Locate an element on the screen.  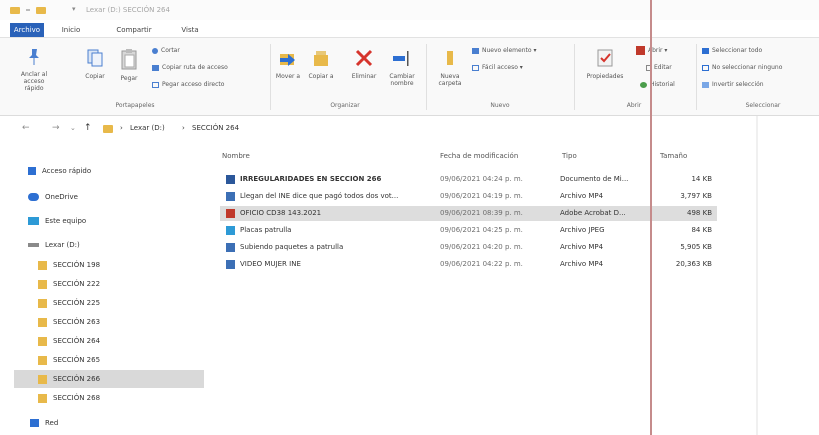
sidebar-item-acceso-rapido: Acceso rápido is located at coordinates (59, 171).